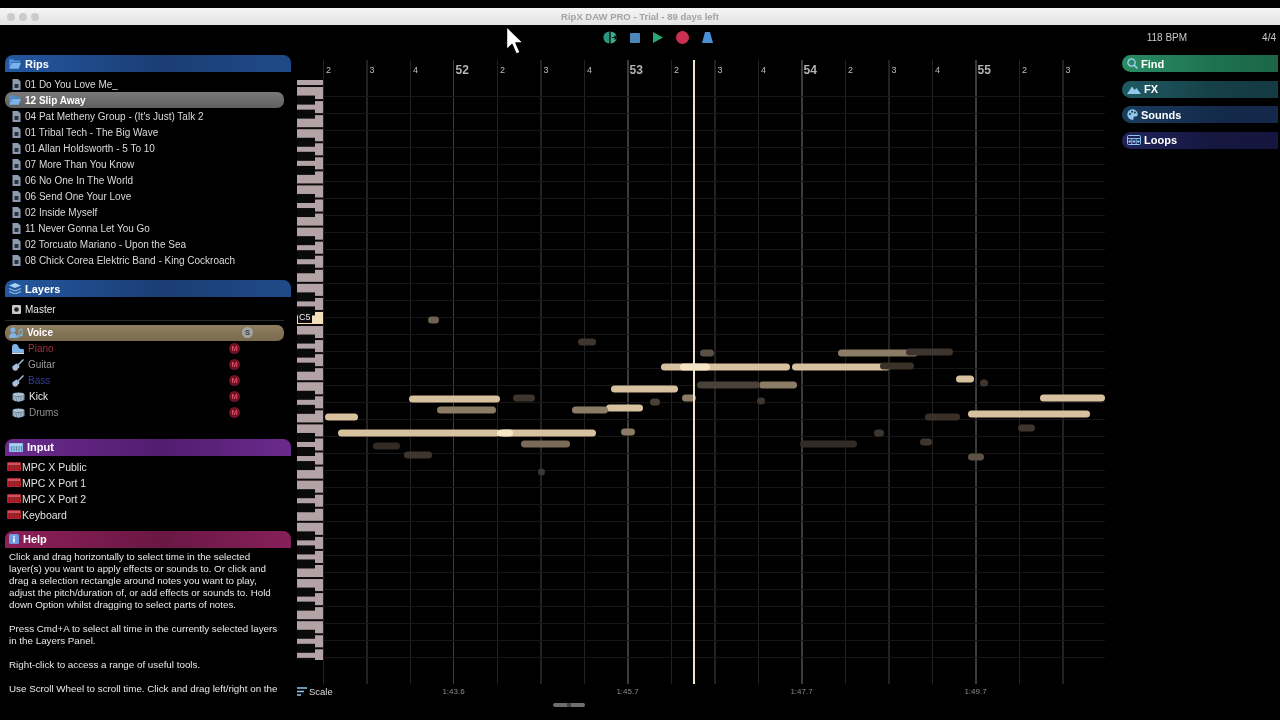 The height and width of the screenshot is (720, 1280). I want to click on scale-button: Scale, so click(315, 691).